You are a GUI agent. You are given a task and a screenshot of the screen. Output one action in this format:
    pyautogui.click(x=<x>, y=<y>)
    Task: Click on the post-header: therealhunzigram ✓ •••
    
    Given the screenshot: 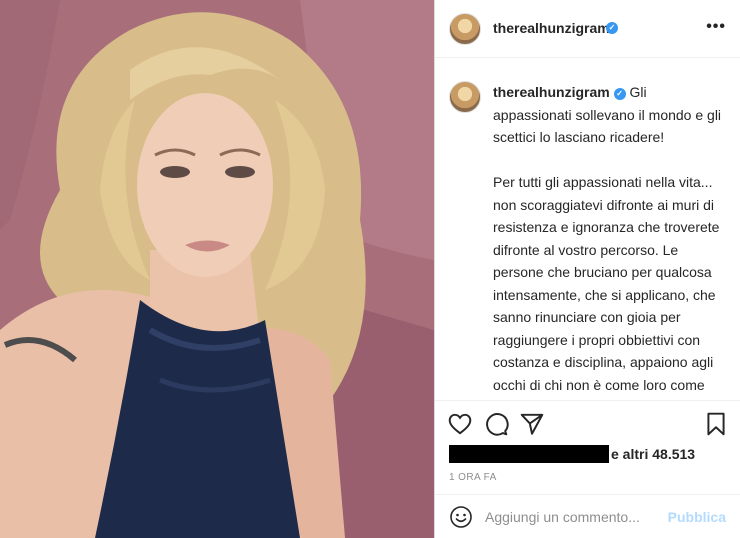 What is the action you would take?
    pyautogui.click(x=587, y=29)
    